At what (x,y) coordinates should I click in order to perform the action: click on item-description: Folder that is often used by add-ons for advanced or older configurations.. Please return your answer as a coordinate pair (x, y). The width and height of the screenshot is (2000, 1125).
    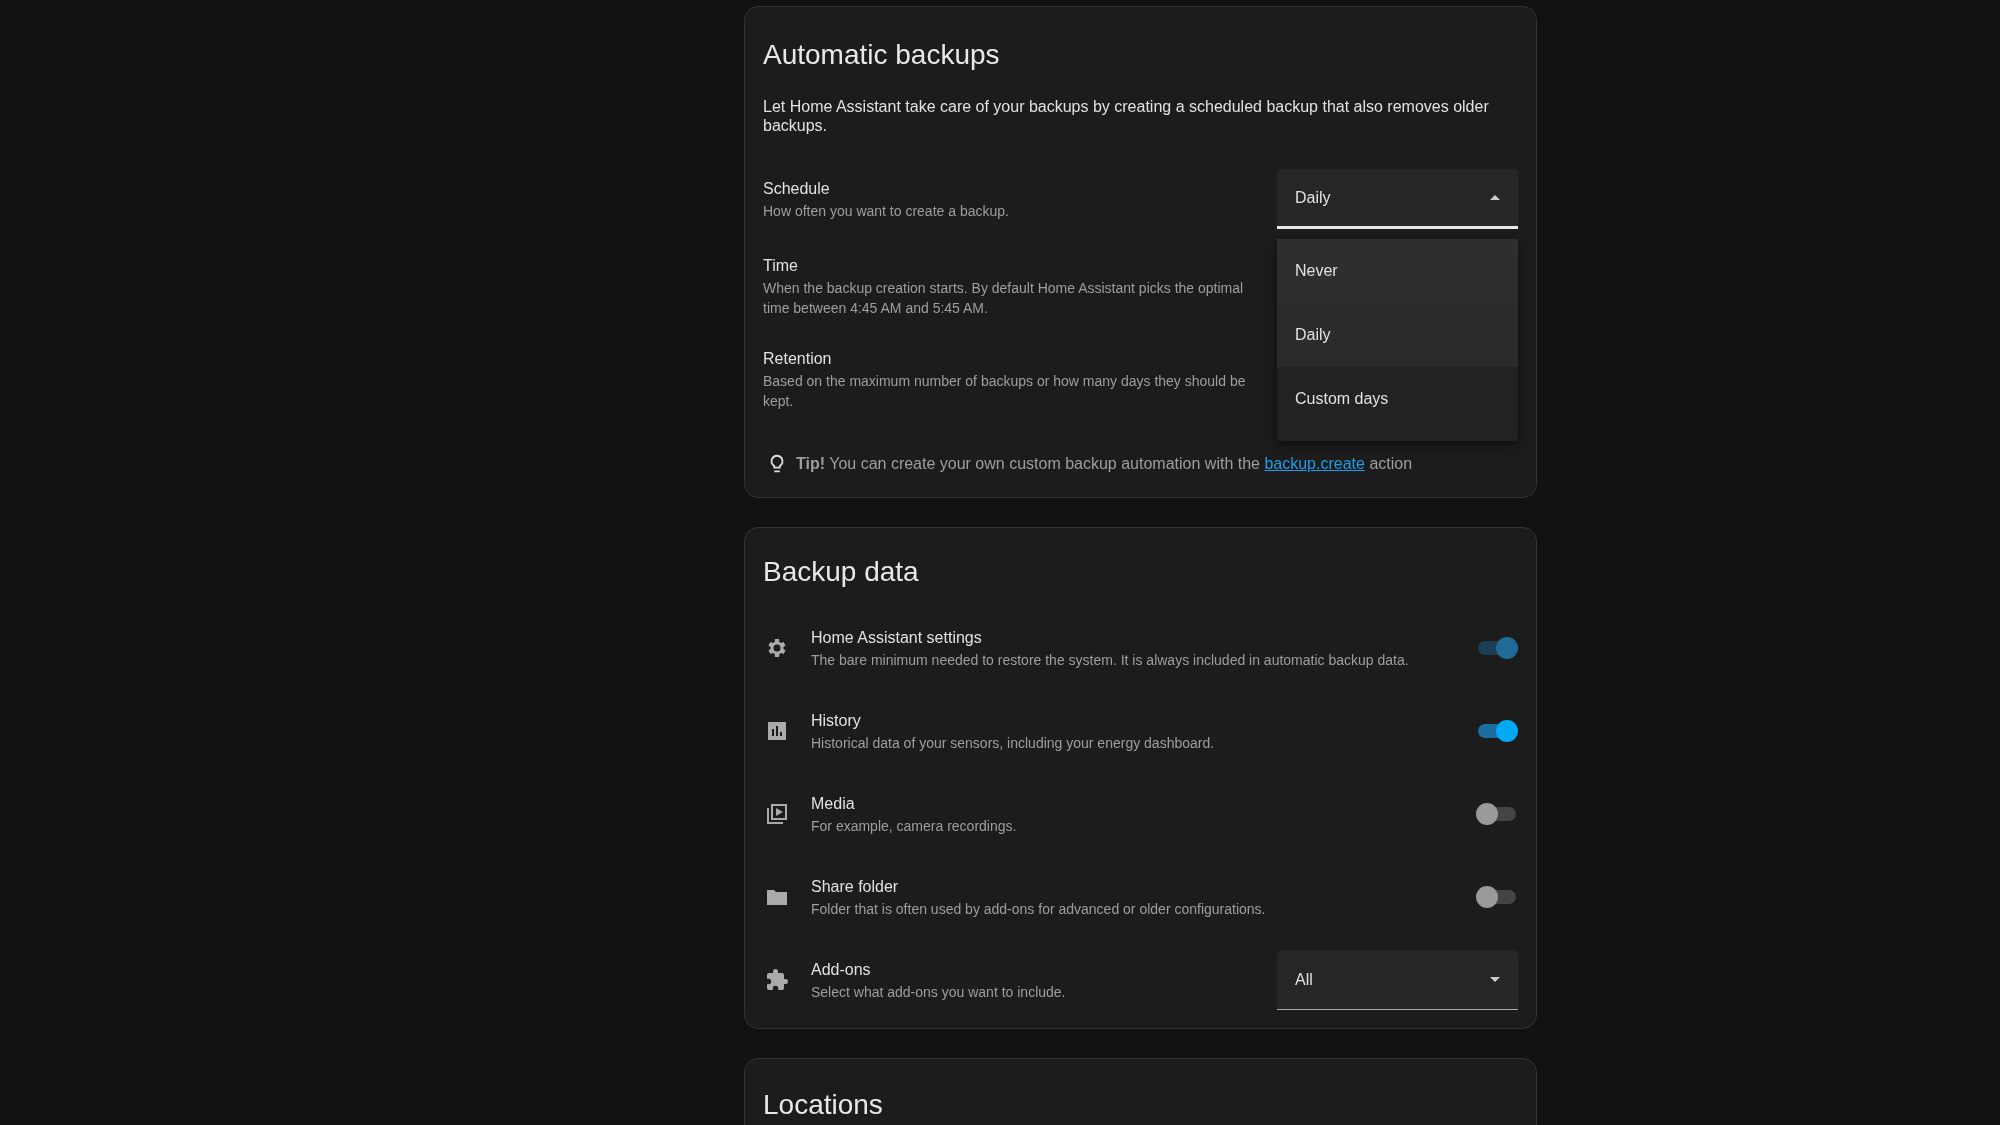
    Looking at the image, I should click on (1039, 909).